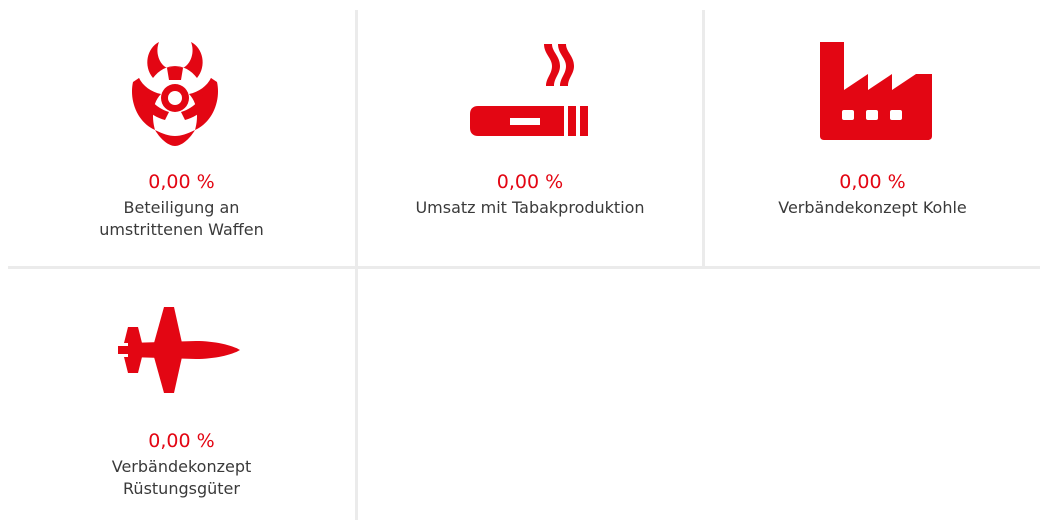 The image size is (1048, 520). Describe the element at coordinates (181, 218) in the screenshot. I see `exclusion-label: Beteiligung an umstrittenen Waffen` at that location.